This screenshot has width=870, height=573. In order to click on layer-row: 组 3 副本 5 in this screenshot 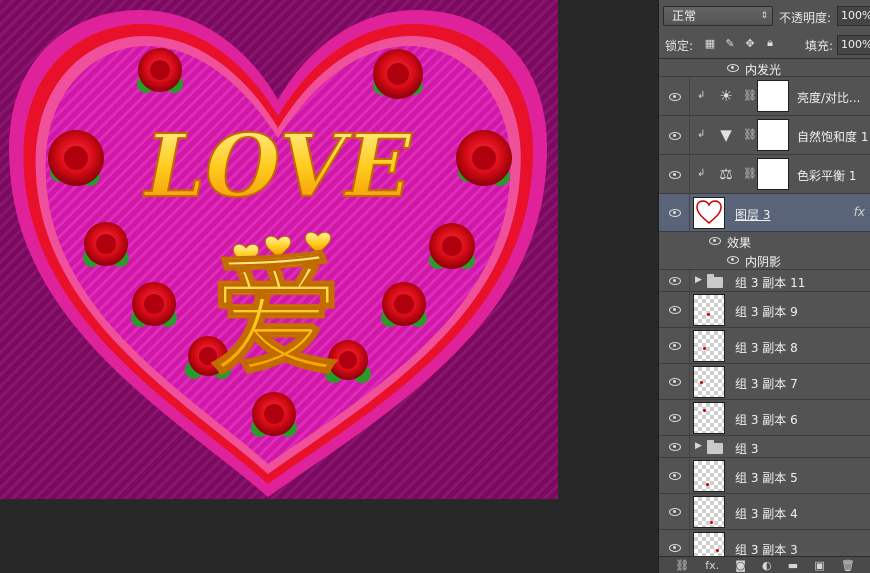, I will do `click(764, 476)`.